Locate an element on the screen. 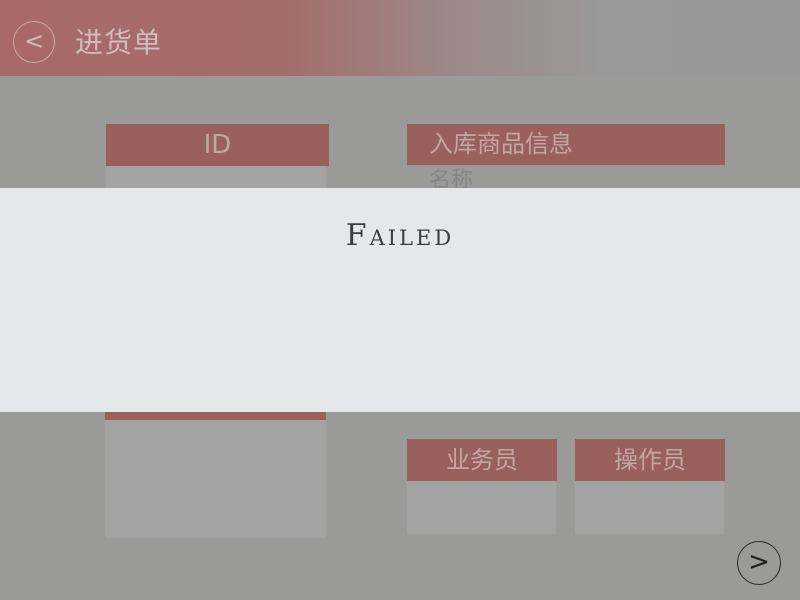  salesperson-header: 业务员 is located at coordinates (482, 460).